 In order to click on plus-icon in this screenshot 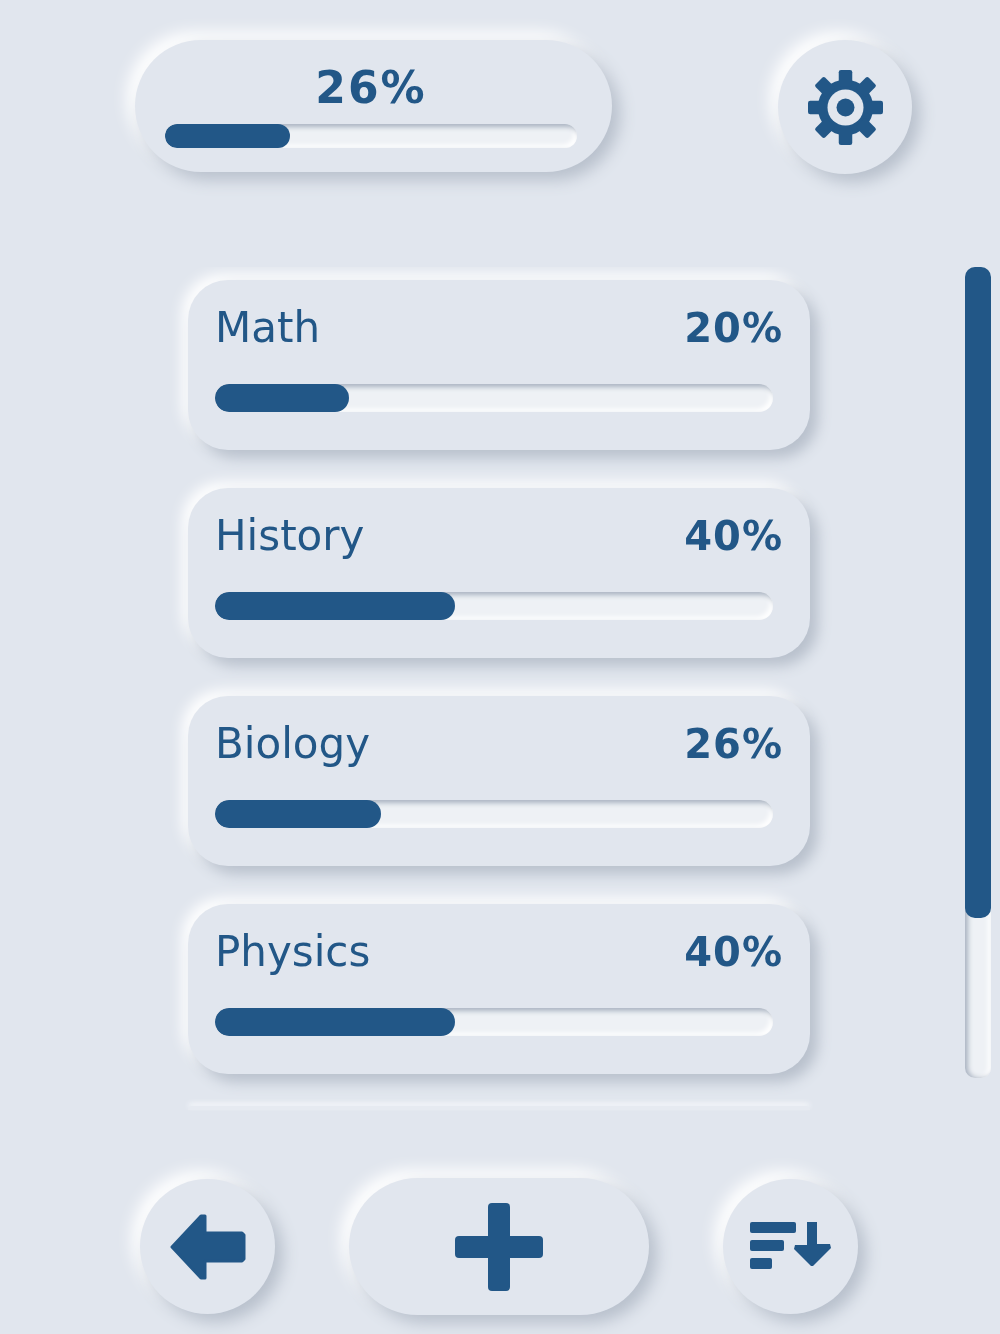, I will do `click(499, 1246)`.